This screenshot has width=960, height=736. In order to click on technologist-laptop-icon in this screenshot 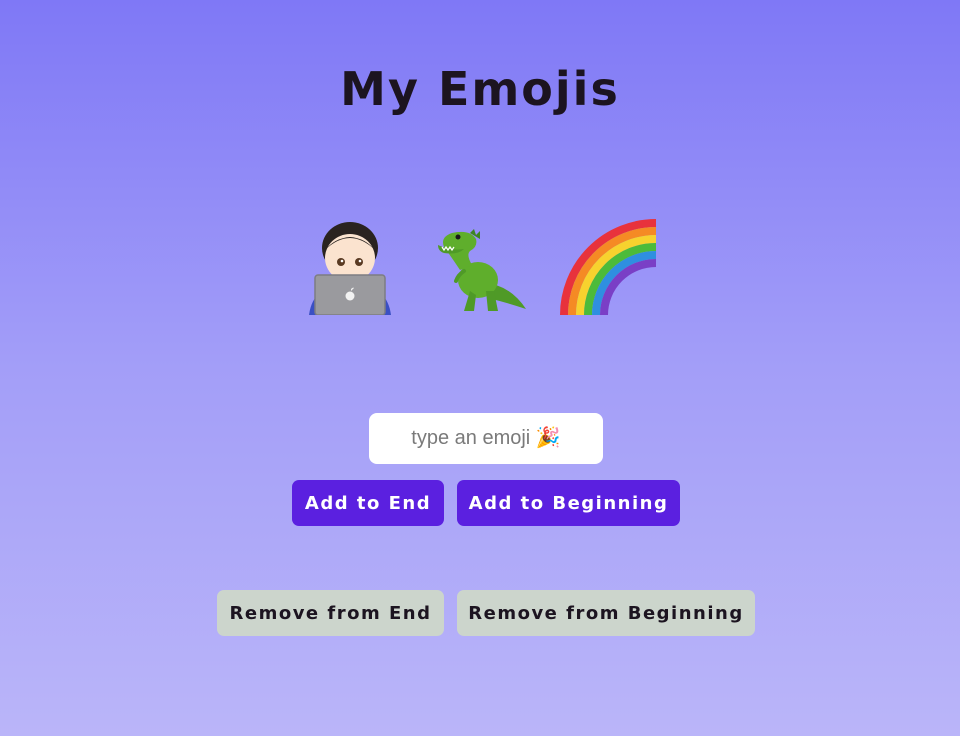, I will do `click(350, 268)`.